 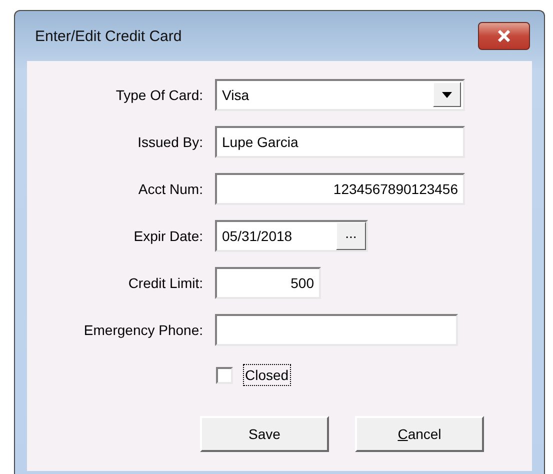 I want to click on checkbox-label: Closed, so click(x=267, y=375).